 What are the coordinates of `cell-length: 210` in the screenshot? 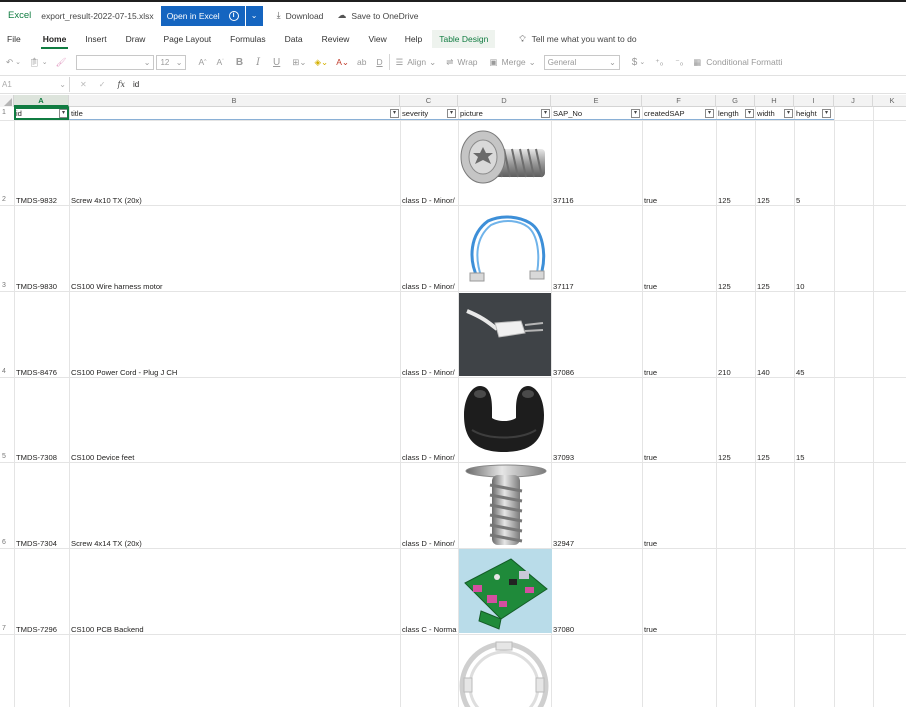 It's located at (736, 372).